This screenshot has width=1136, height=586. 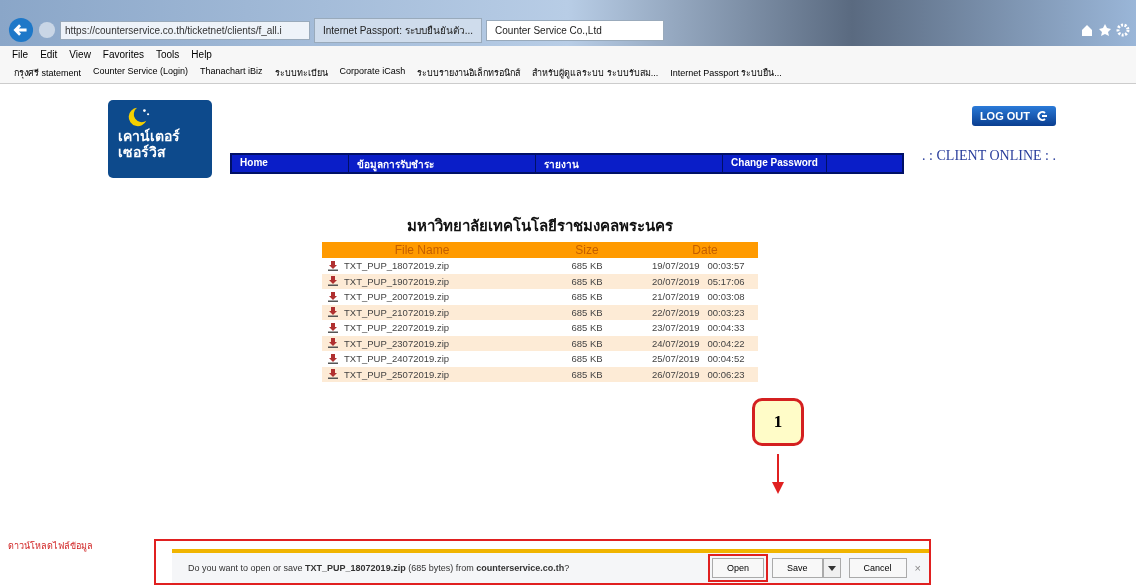 What do you see at coordinates (575, 30) in the screenshot?
I see `browser-tab: Counter Service Co.,Ltd` at bounding box center [575, 30].